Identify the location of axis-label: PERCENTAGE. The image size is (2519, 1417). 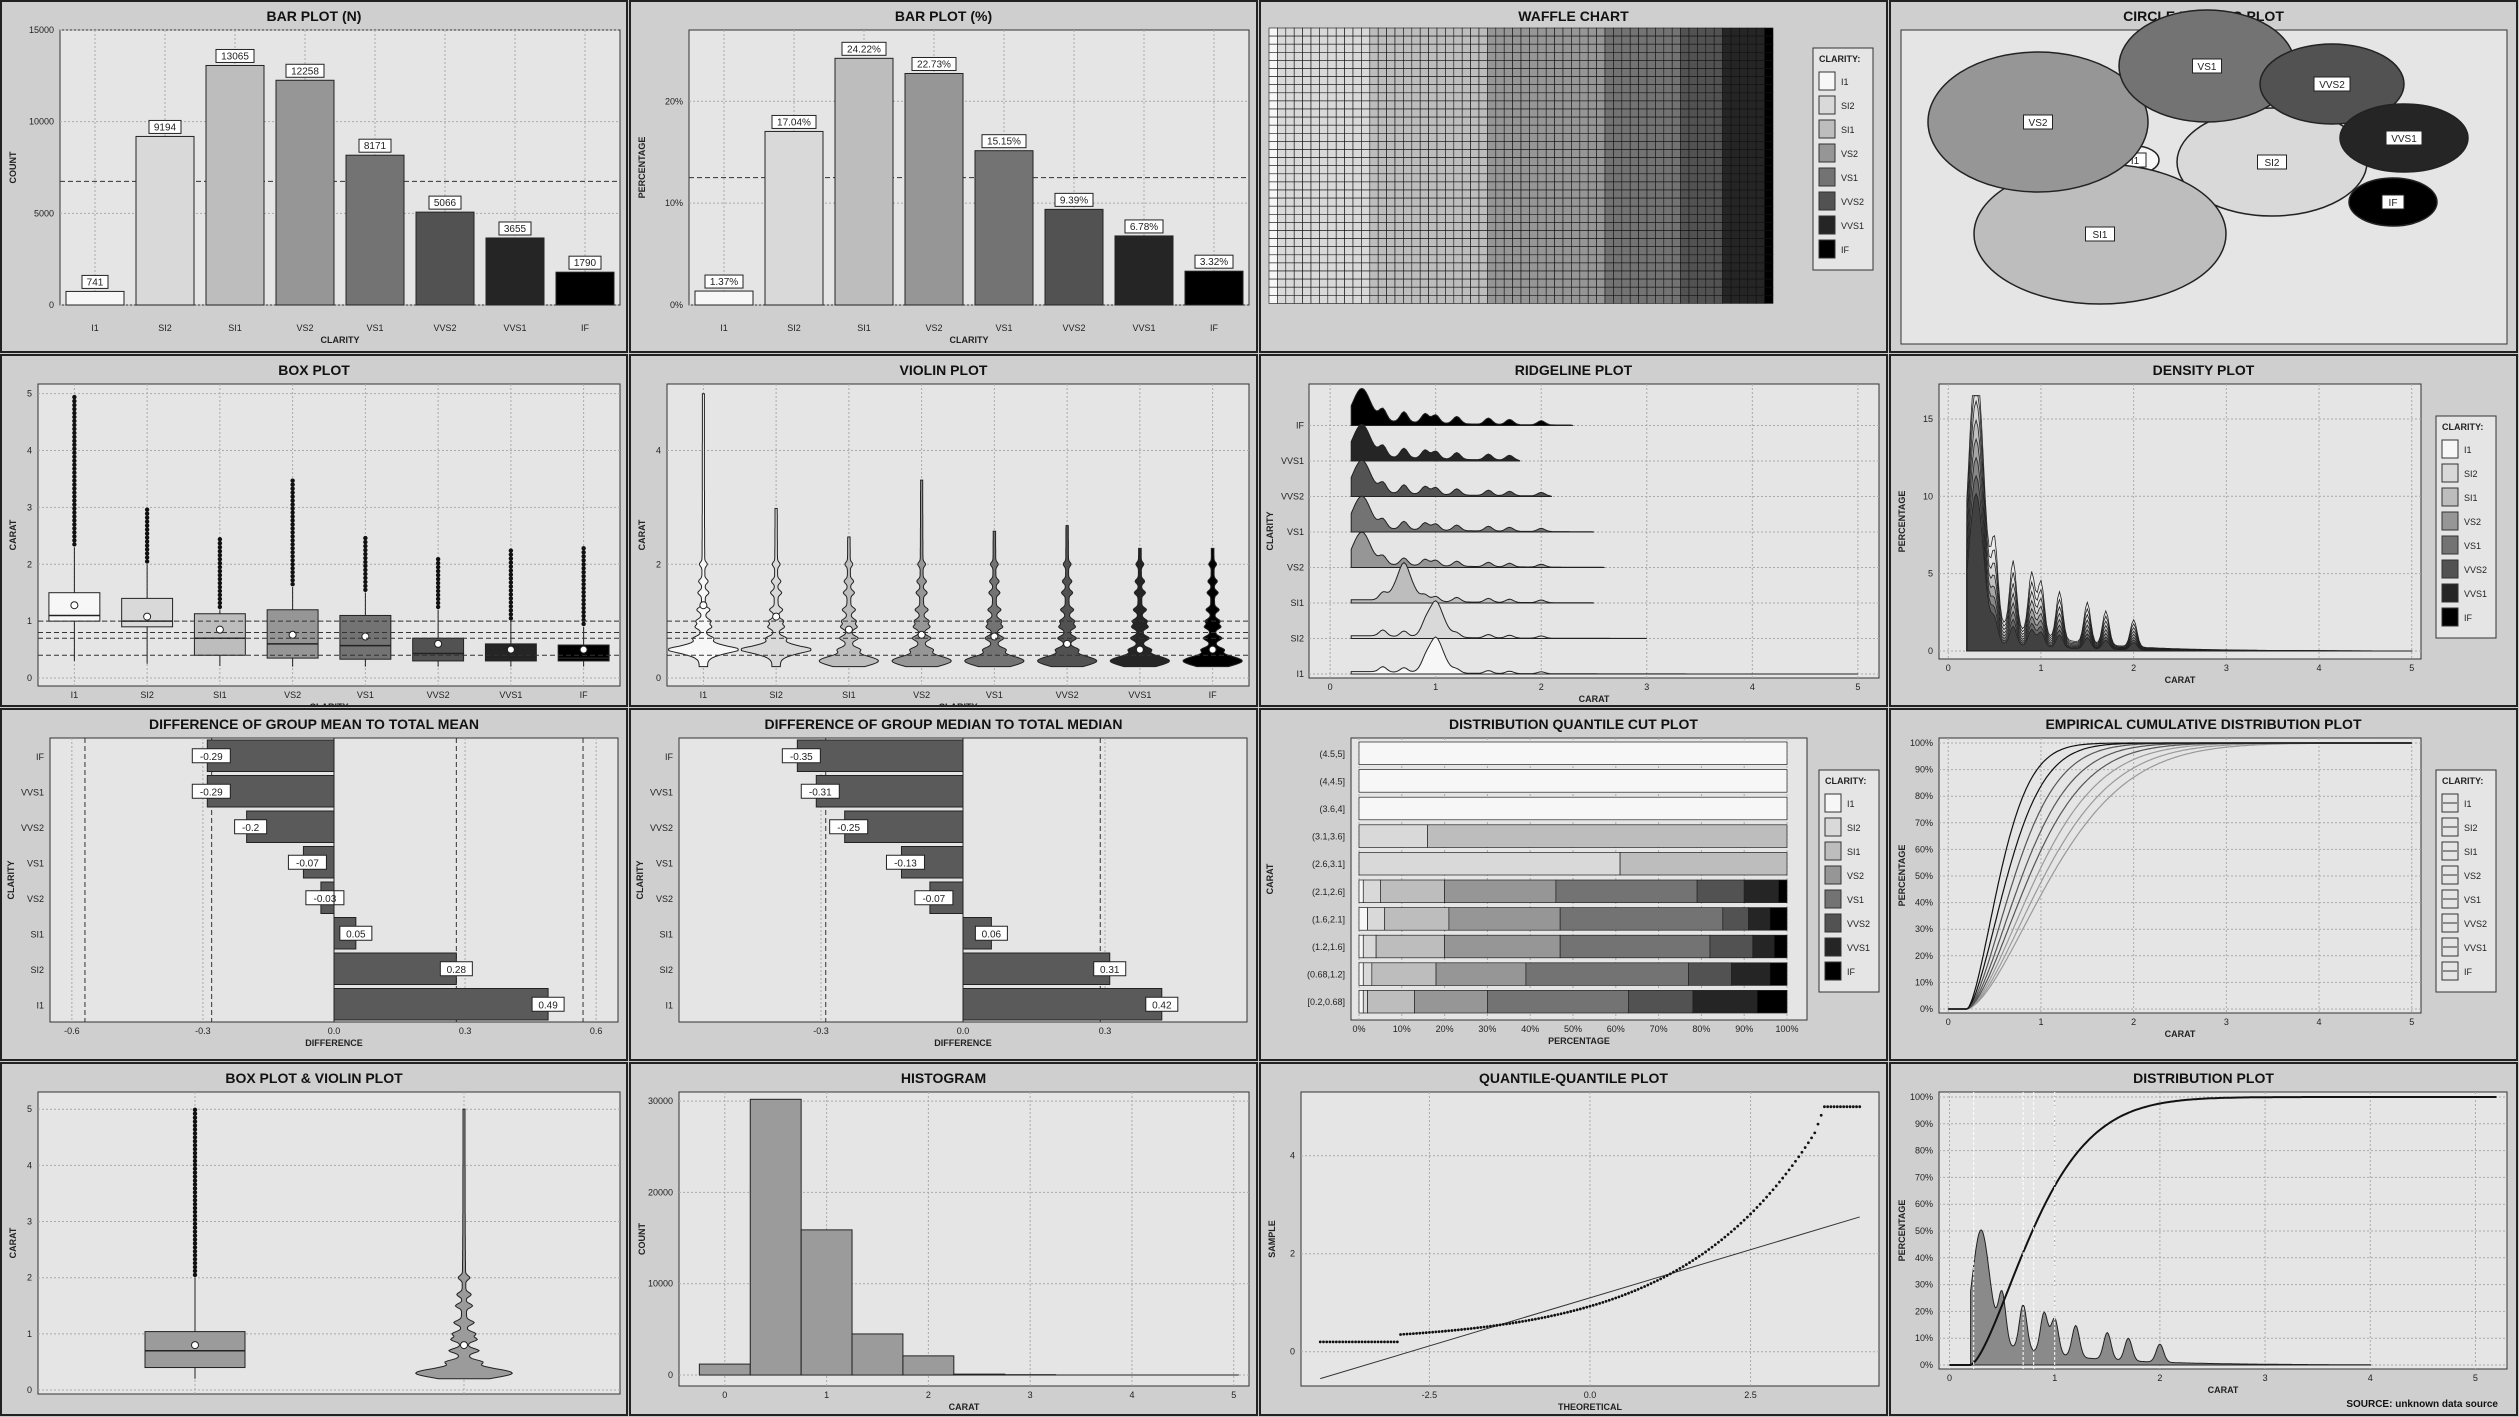
(1579, 1041).